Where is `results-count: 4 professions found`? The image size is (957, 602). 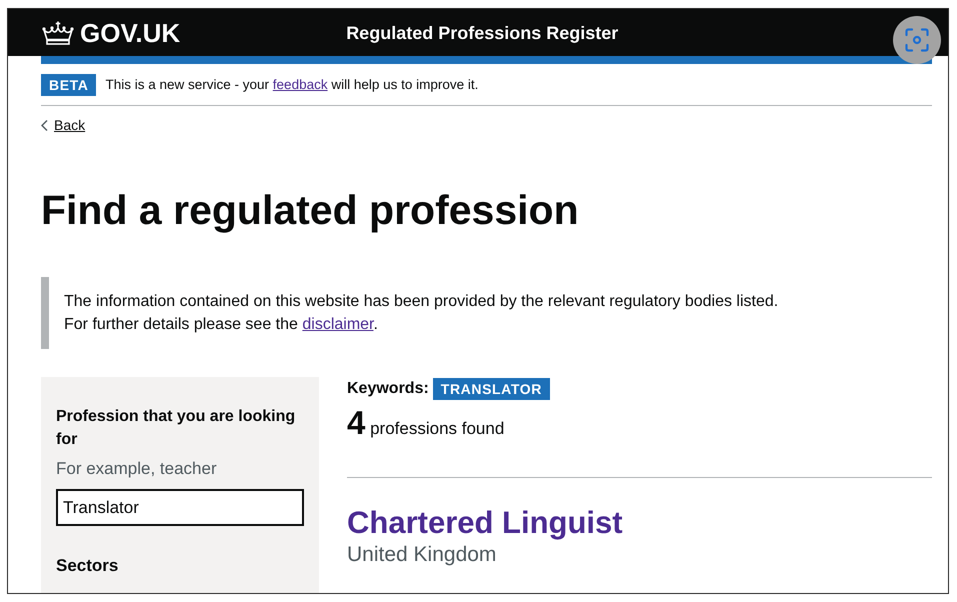
results-count: 4 professions found is located at coordinates (425, 424).